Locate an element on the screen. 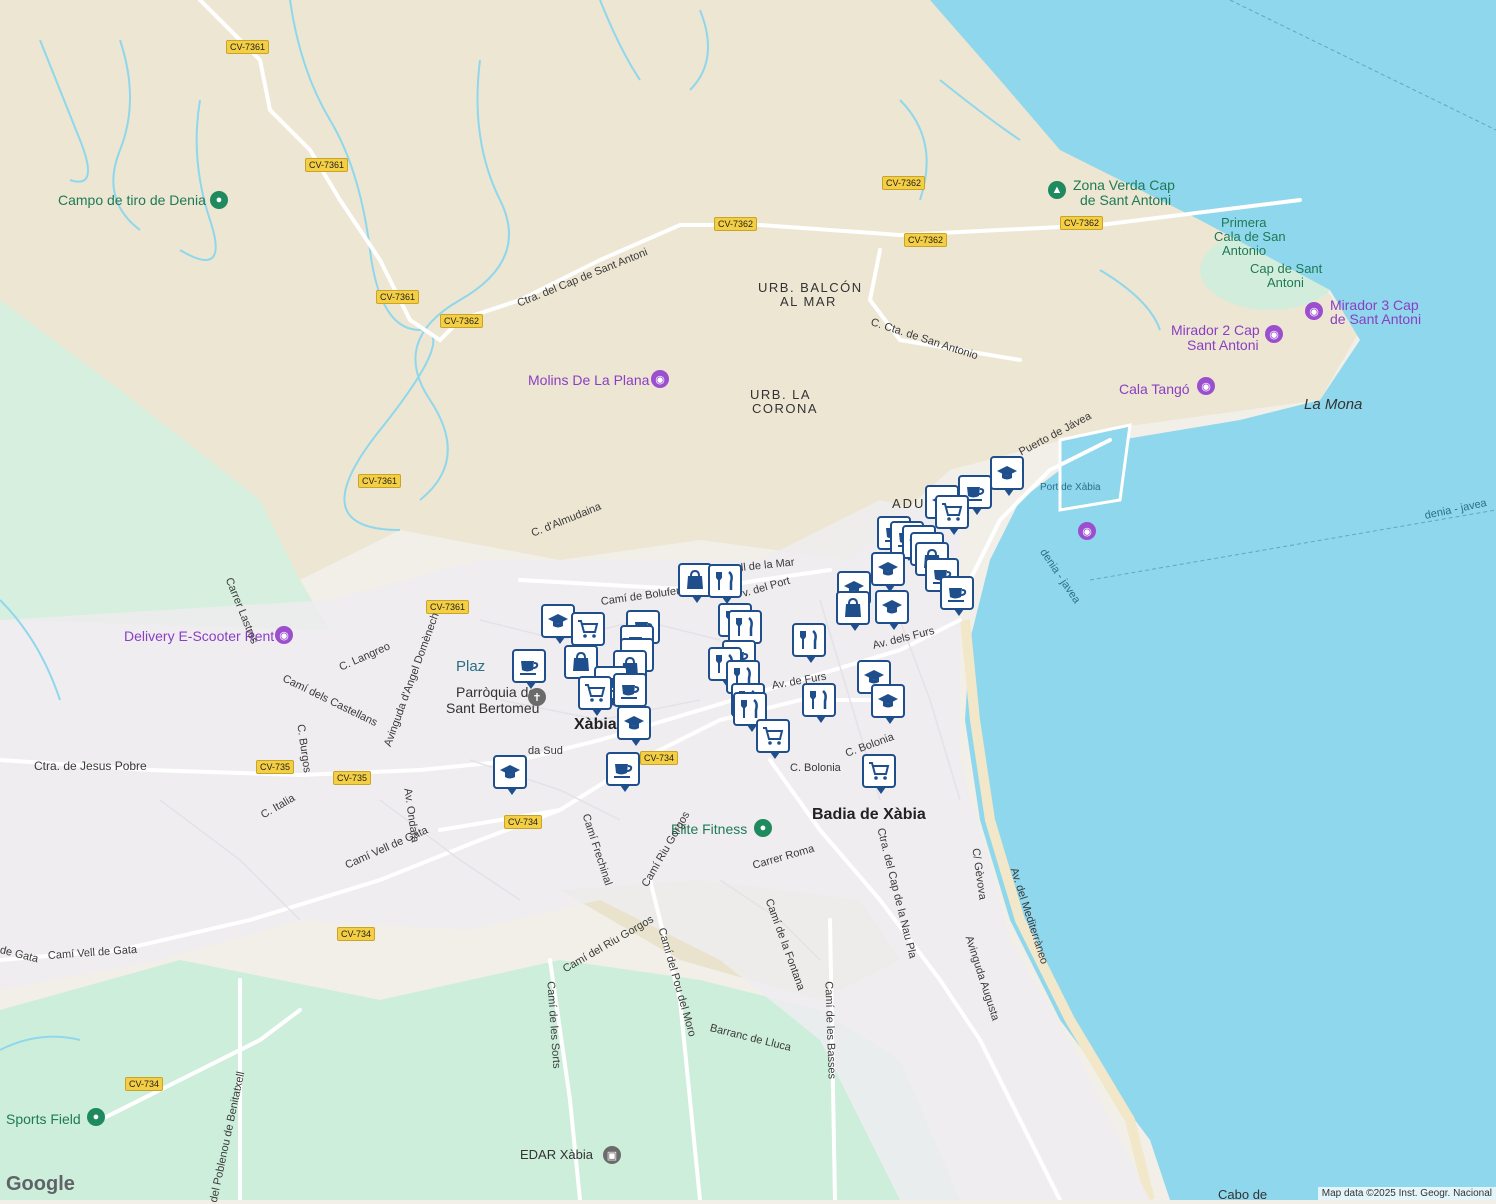 The image size is (1496, 1204). tree-icon: ▲ is located at coordinates (1057, 190).